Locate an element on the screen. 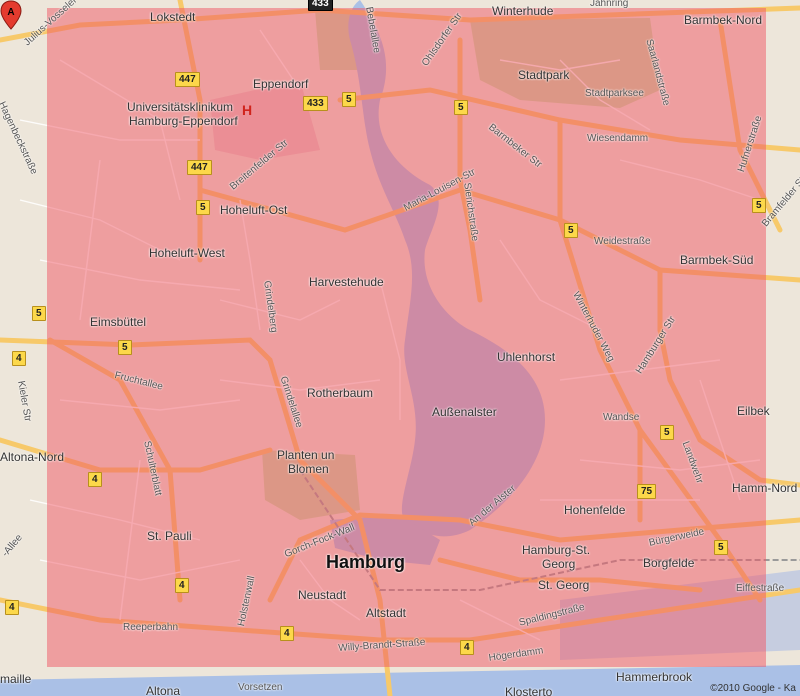  district-label-eilbek: Eilbek is located at coordinates (753, 411).